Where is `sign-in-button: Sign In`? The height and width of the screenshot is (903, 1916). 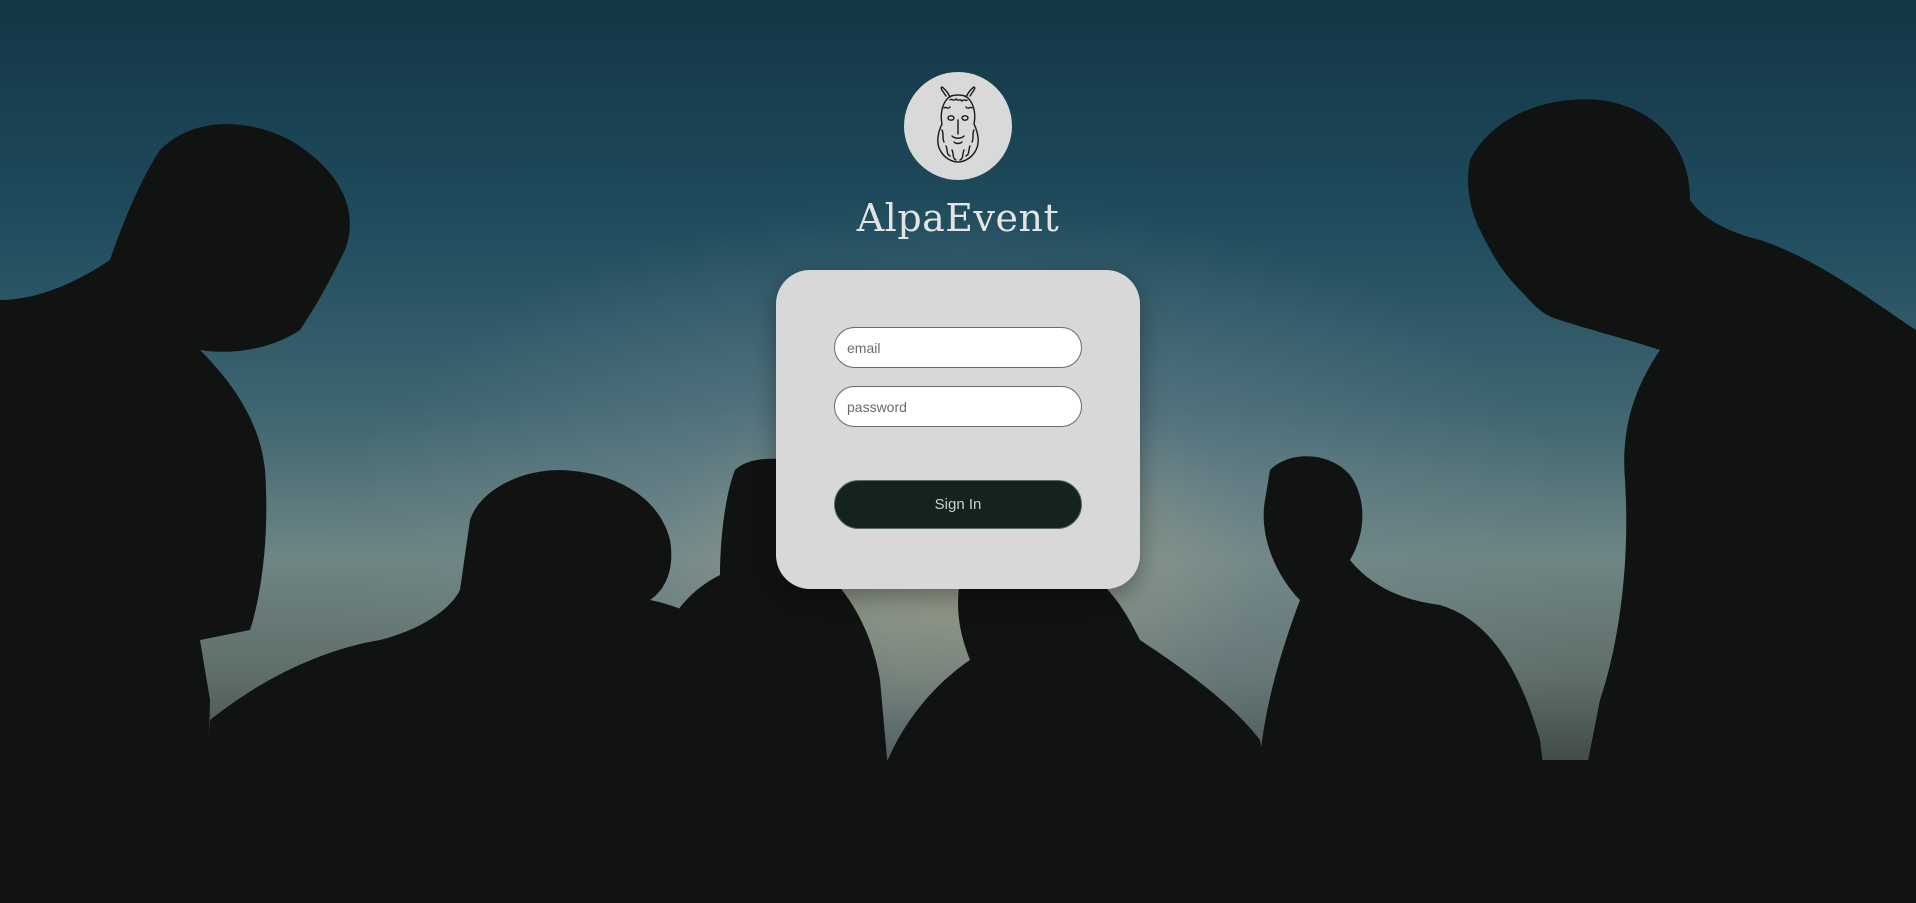
sign-in-button: Sign In is located at coordinates (958, 504).